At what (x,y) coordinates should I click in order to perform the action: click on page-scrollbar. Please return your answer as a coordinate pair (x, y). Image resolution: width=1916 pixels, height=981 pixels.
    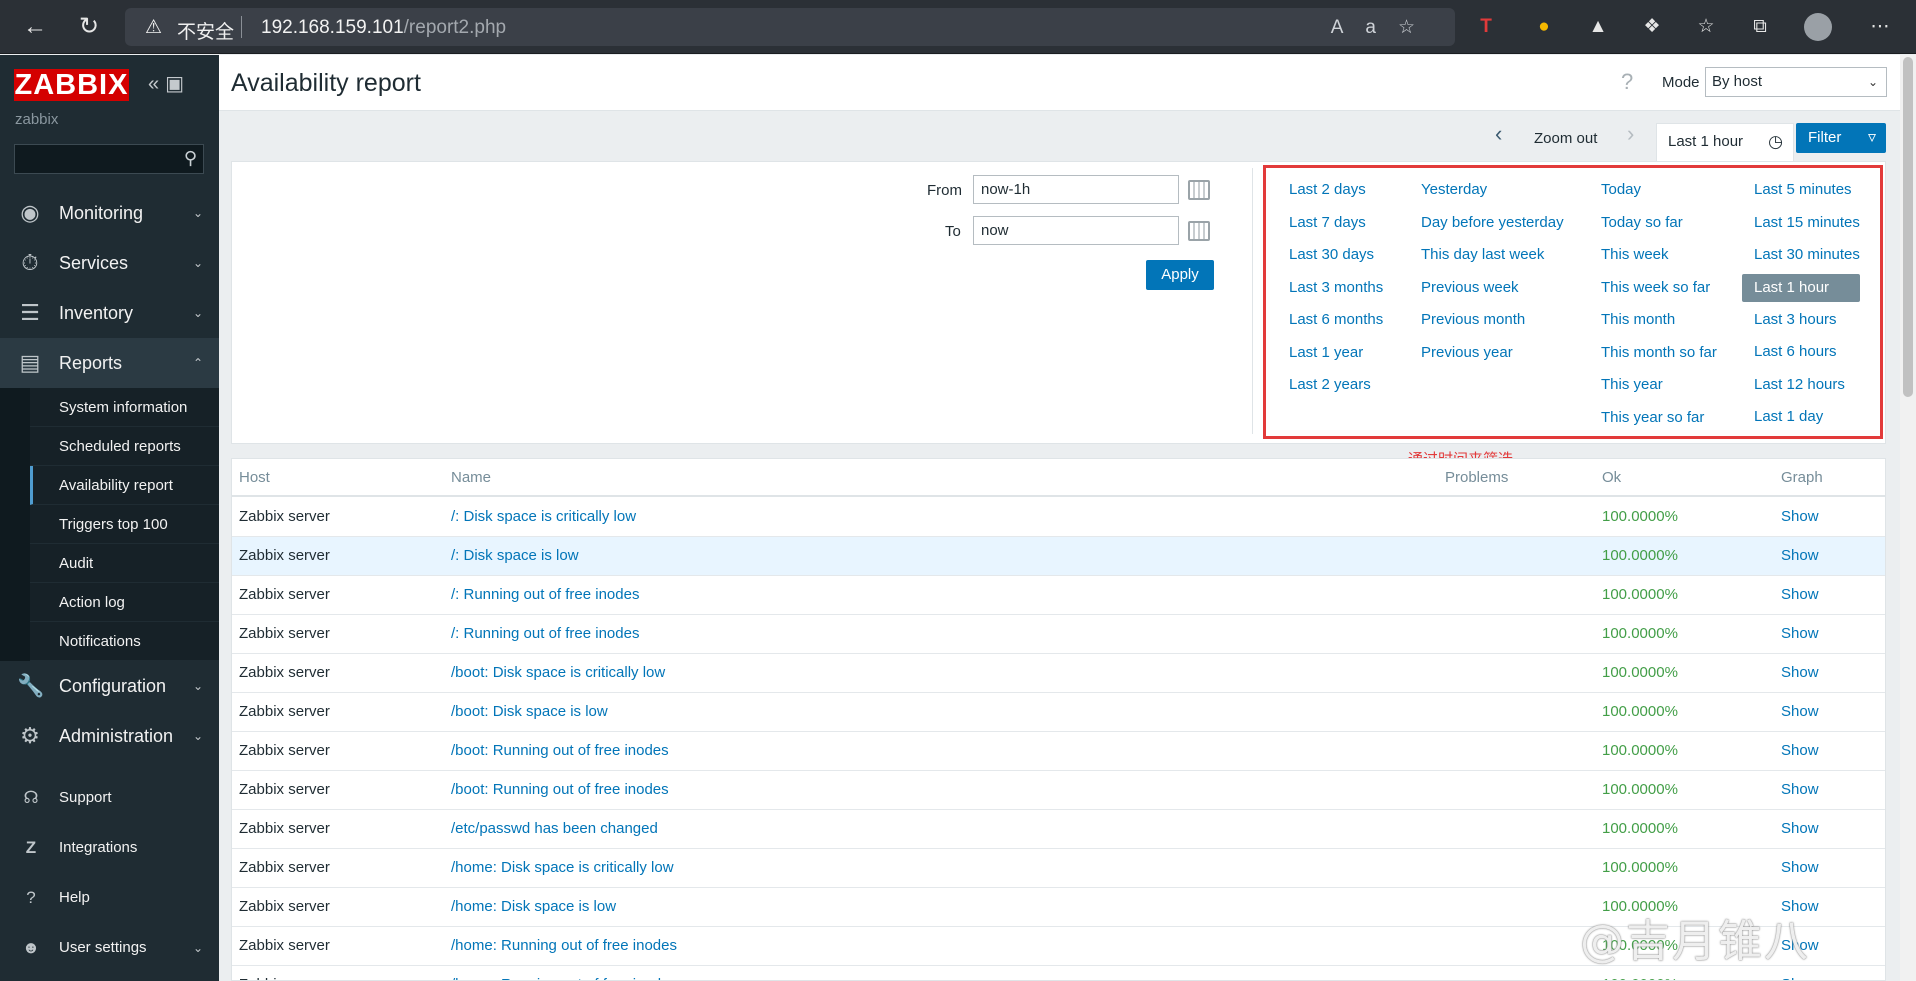
    Looking at the image, I should click on (1908, 518).